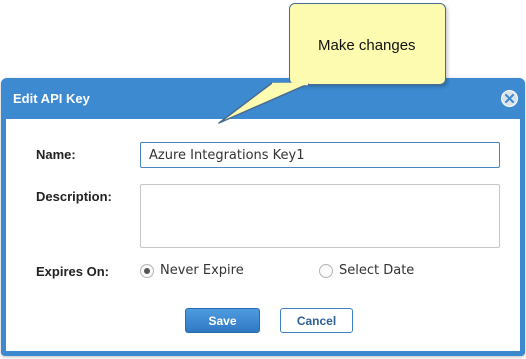  What do you see at coordinates (222, 320) in the screenshot?
I see `save-button: Save` at bounding box center [222, 320].